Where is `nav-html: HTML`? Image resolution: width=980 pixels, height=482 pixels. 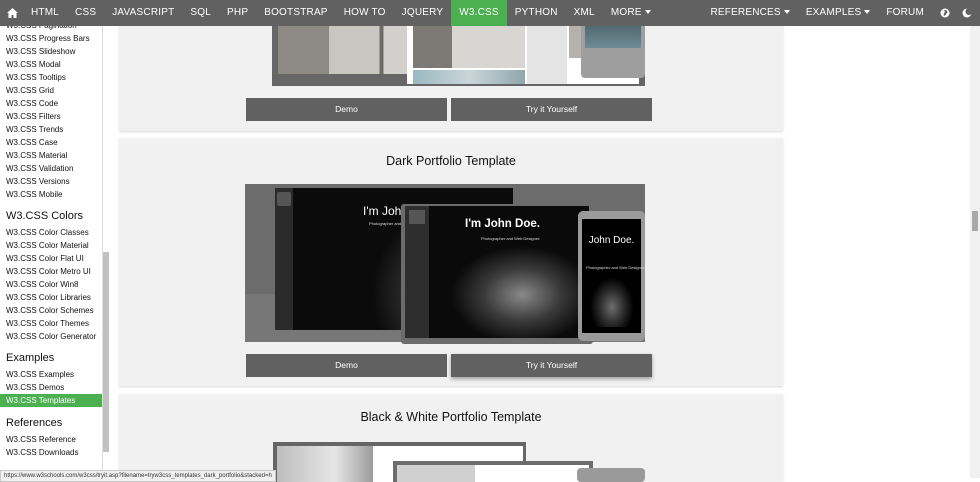
nav-html: HTML is located at coordinates (45, 13).